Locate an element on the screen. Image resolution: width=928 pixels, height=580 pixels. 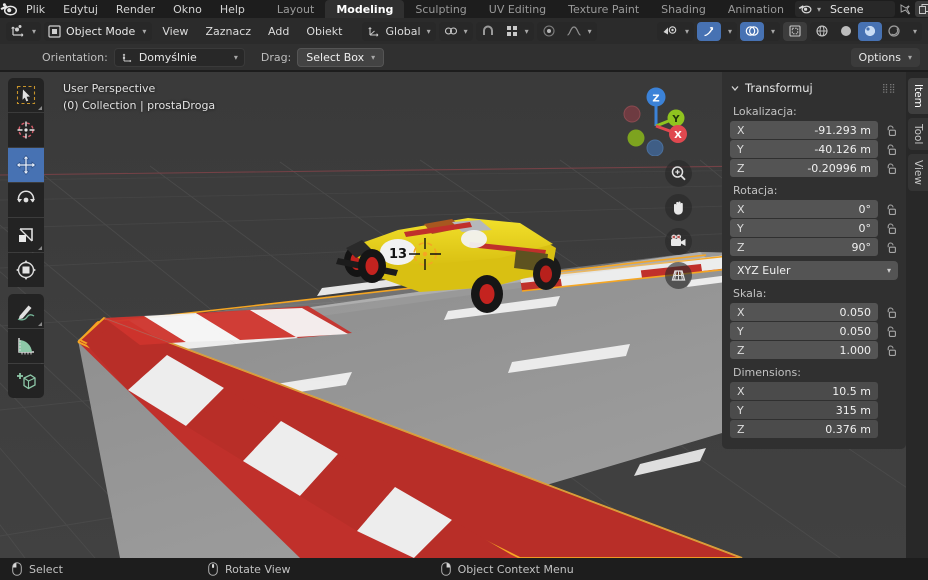
move-tool is located at coordinates (26, 165).